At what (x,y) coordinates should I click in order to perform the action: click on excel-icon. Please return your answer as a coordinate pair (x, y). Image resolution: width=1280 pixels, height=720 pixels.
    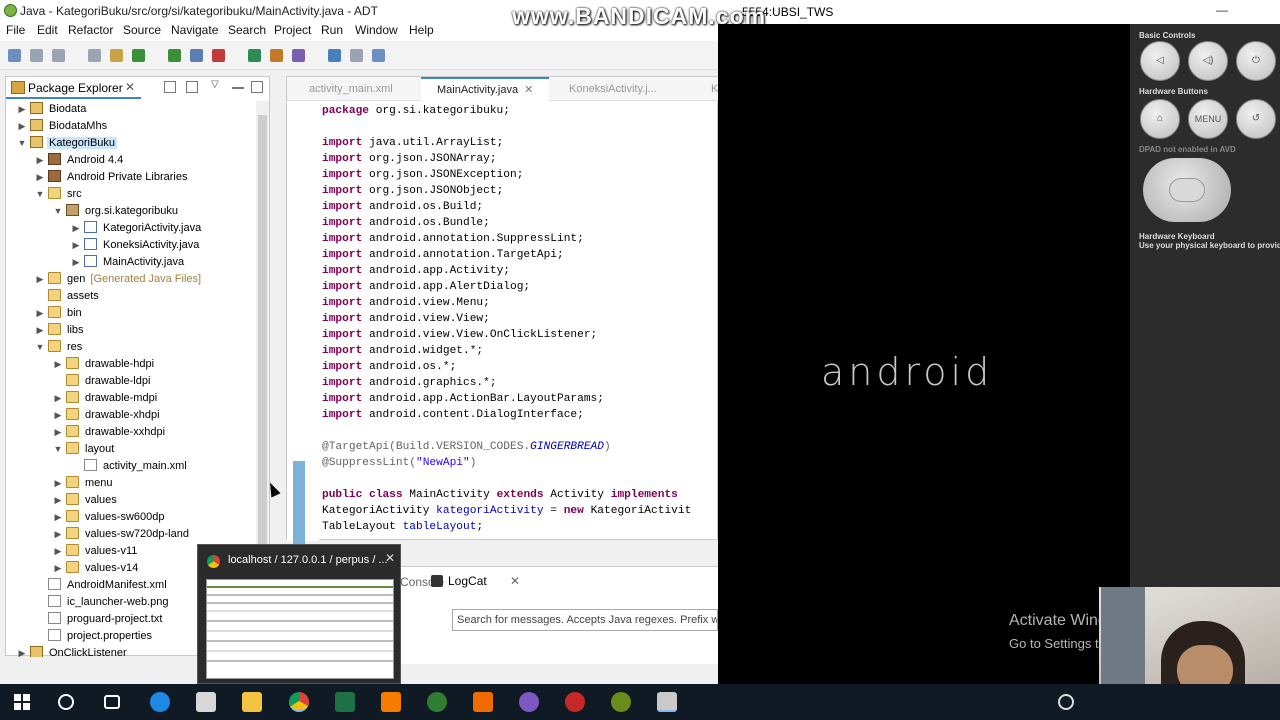
    Looking at the image, I should click on (345, 702).